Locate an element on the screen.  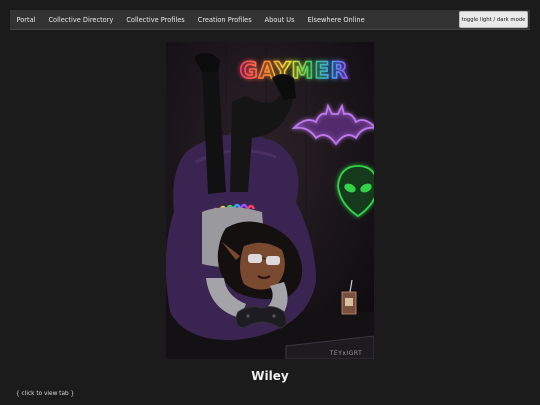
view-tab-link: { click to view tab } is located at coordinates (45, 394).